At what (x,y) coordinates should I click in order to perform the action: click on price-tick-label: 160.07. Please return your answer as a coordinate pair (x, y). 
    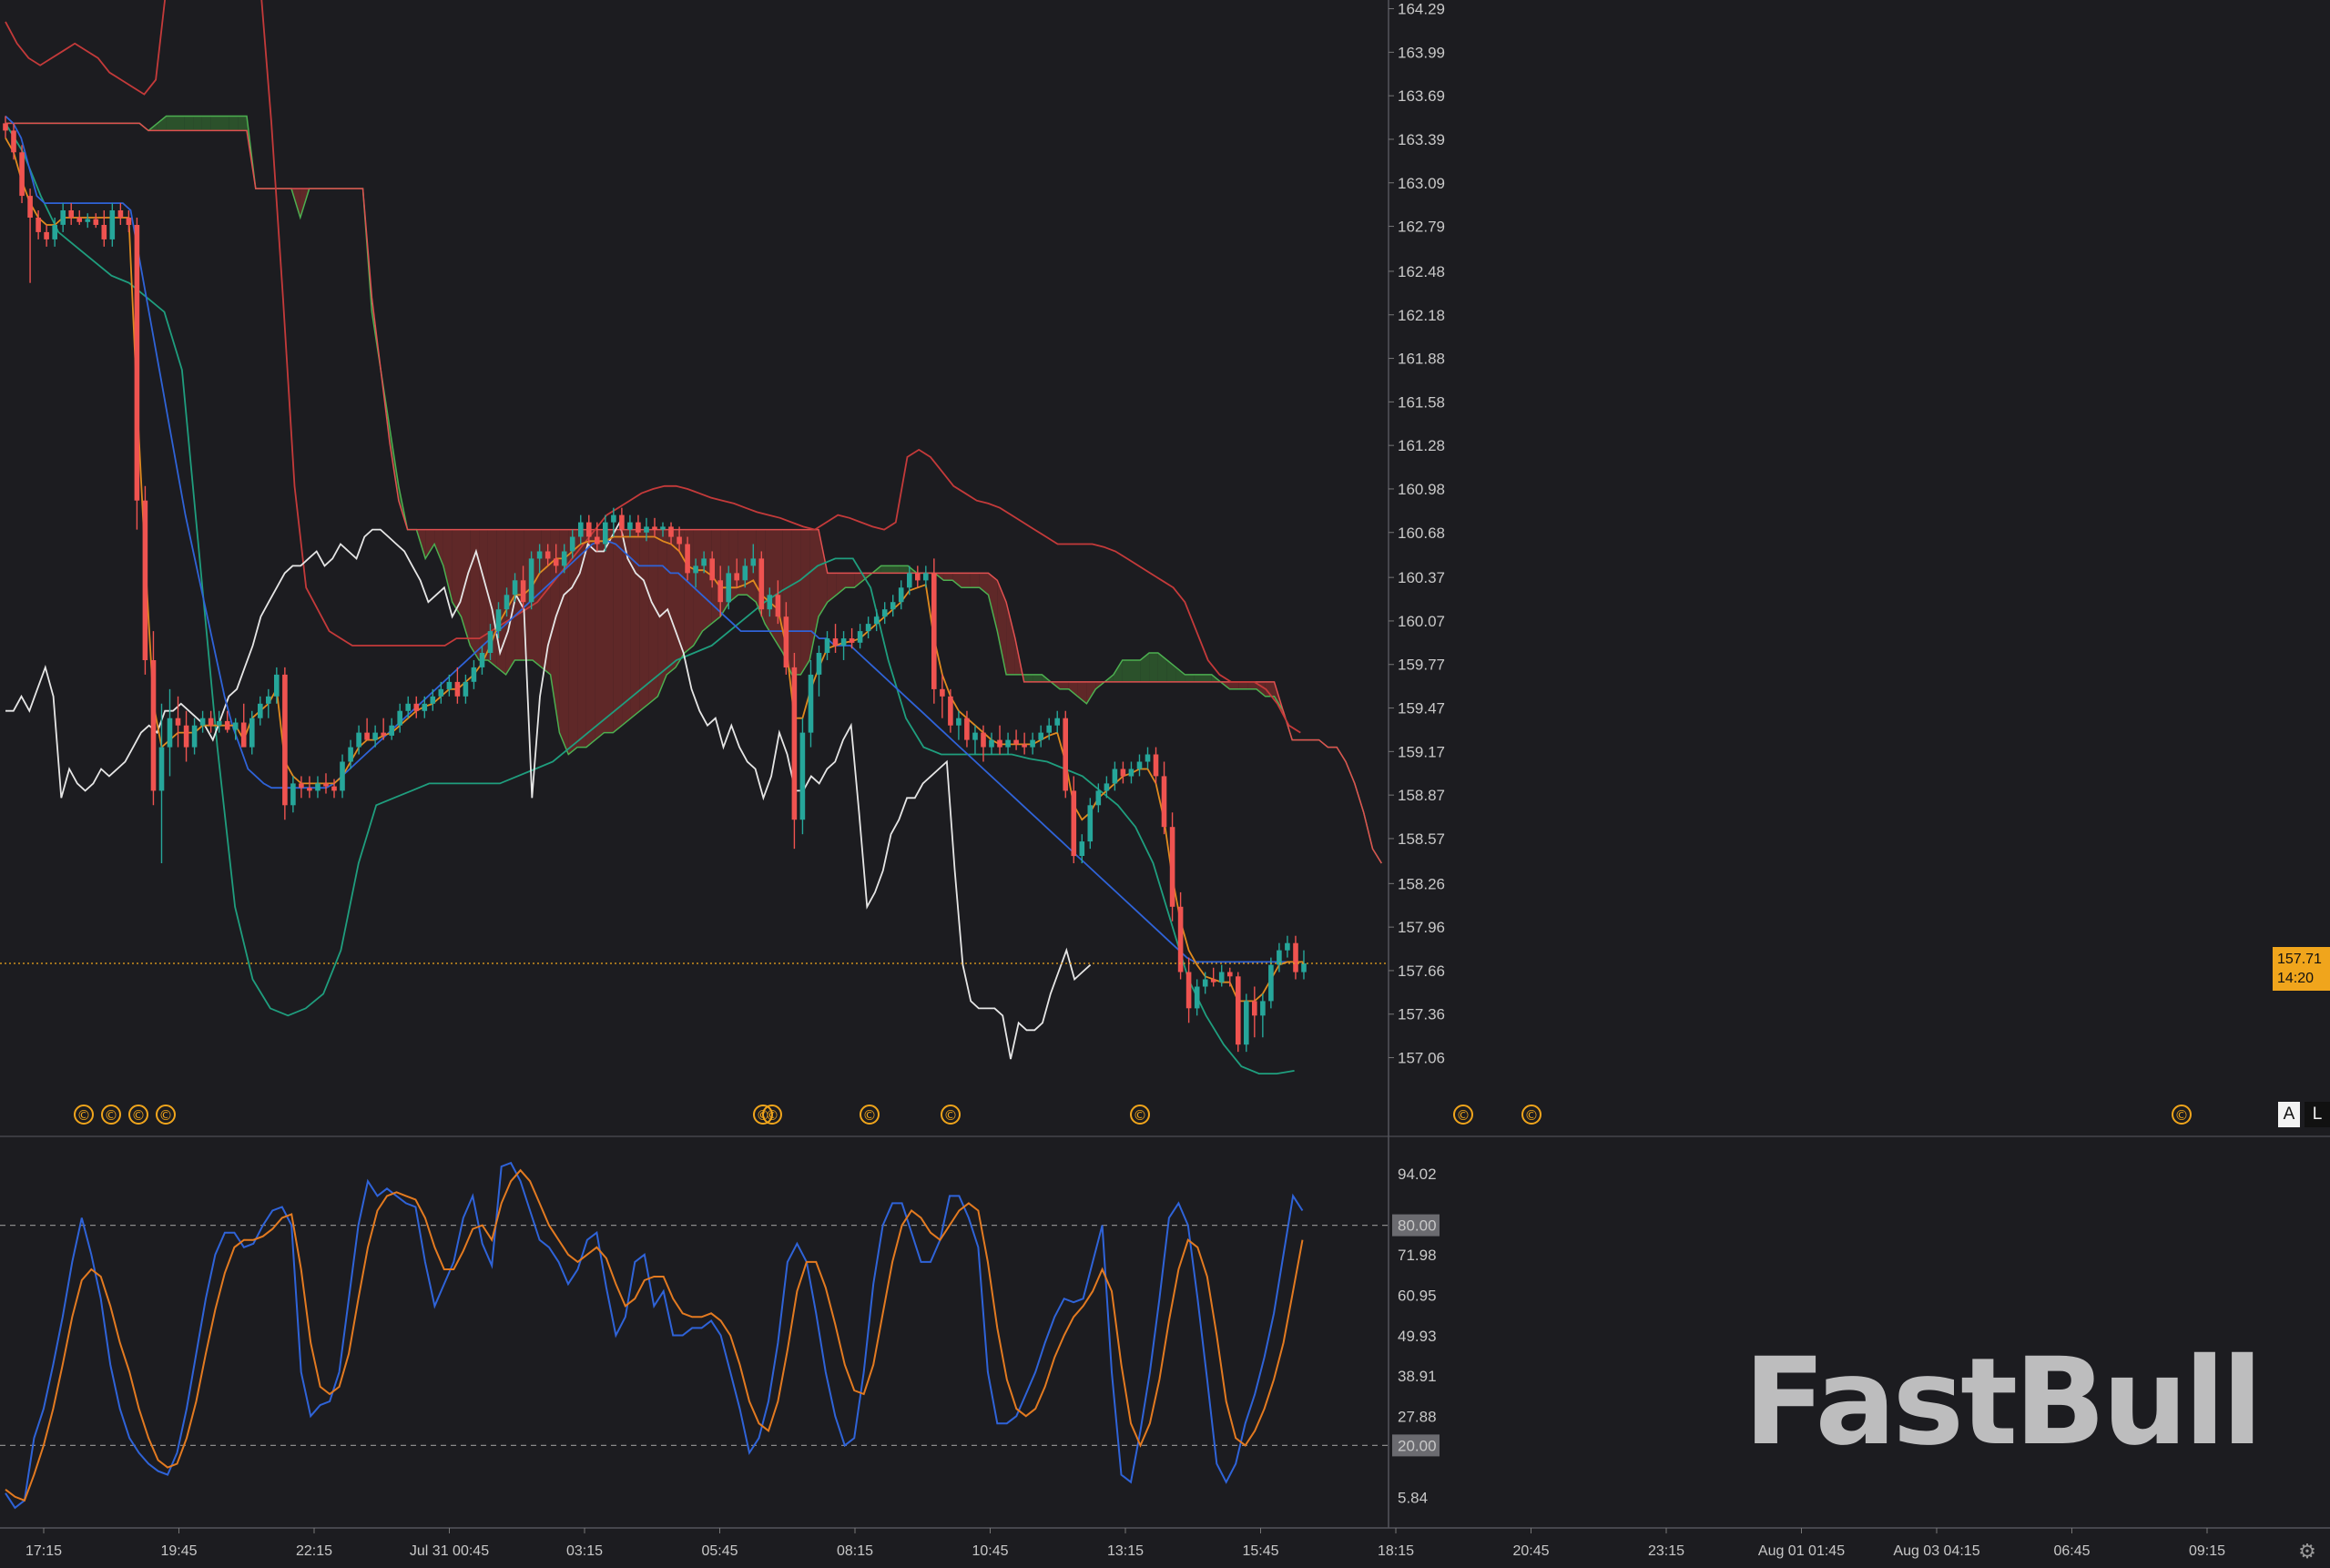
    Looking at the image, I should click on (1421, 622).